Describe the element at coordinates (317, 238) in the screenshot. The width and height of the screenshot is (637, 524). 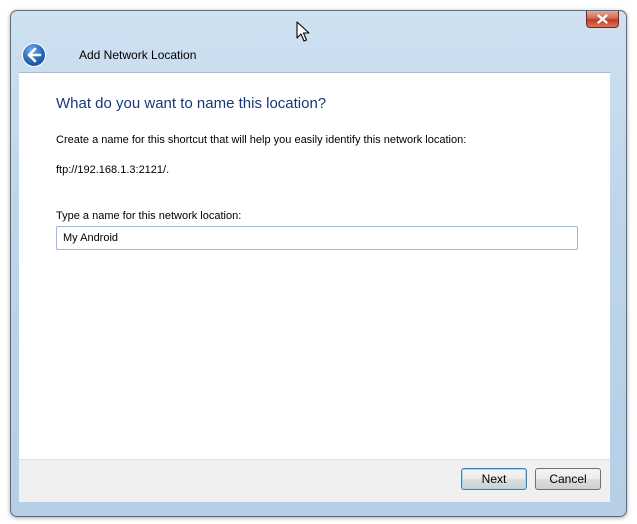
I see `location-name-input` at that location.